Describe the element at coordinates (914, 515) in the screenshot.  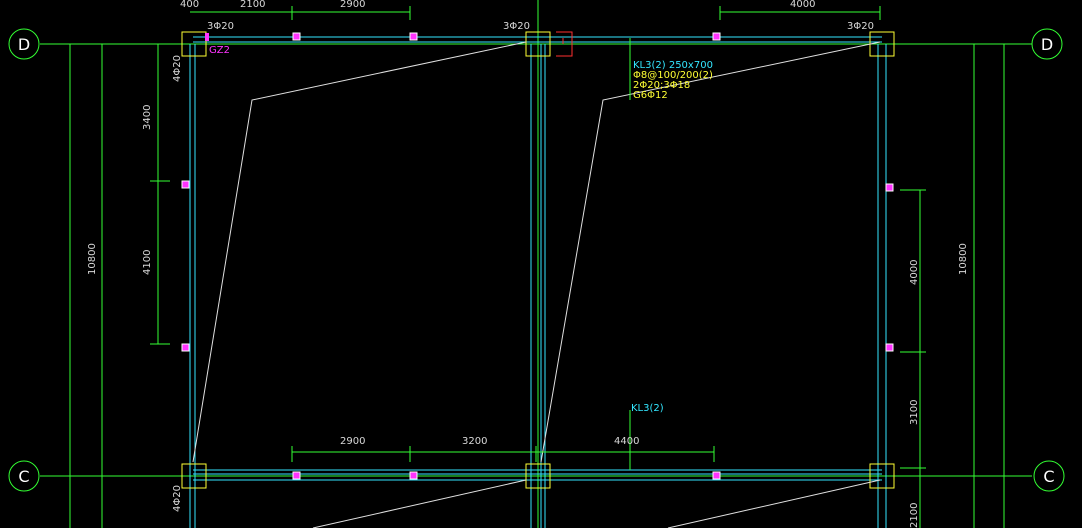
I see `dim-right-3: 2100` at that location.